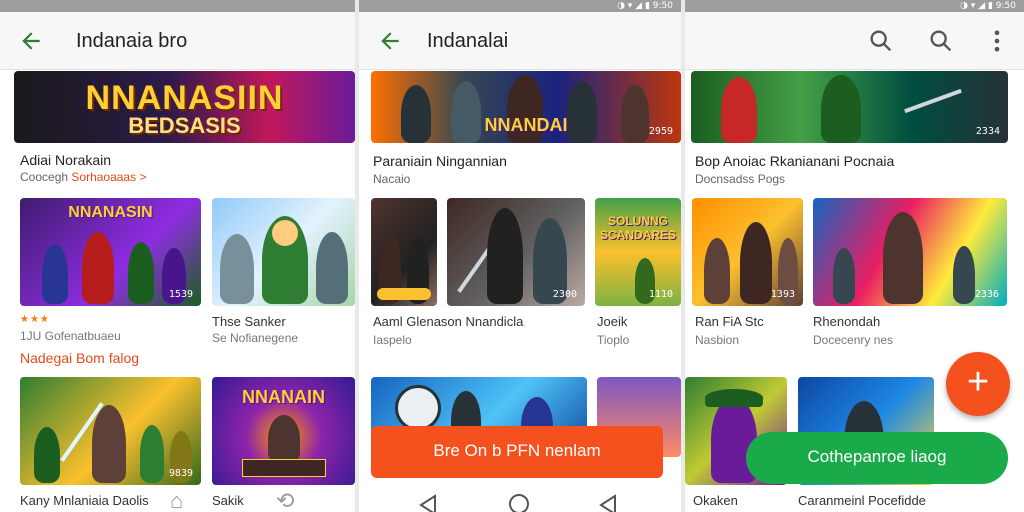  I want to click on tile-caption: 1JU Gofenatbuaeu, so click(70, 336).